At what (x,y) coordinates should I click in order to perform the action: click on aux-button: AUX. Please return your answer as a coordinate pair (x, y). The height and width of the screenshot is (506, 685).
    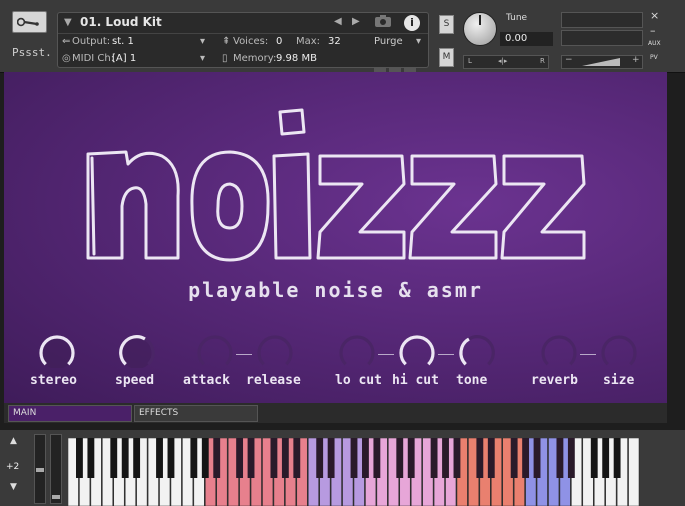
    Looking at the image, I should click on (654, 43).